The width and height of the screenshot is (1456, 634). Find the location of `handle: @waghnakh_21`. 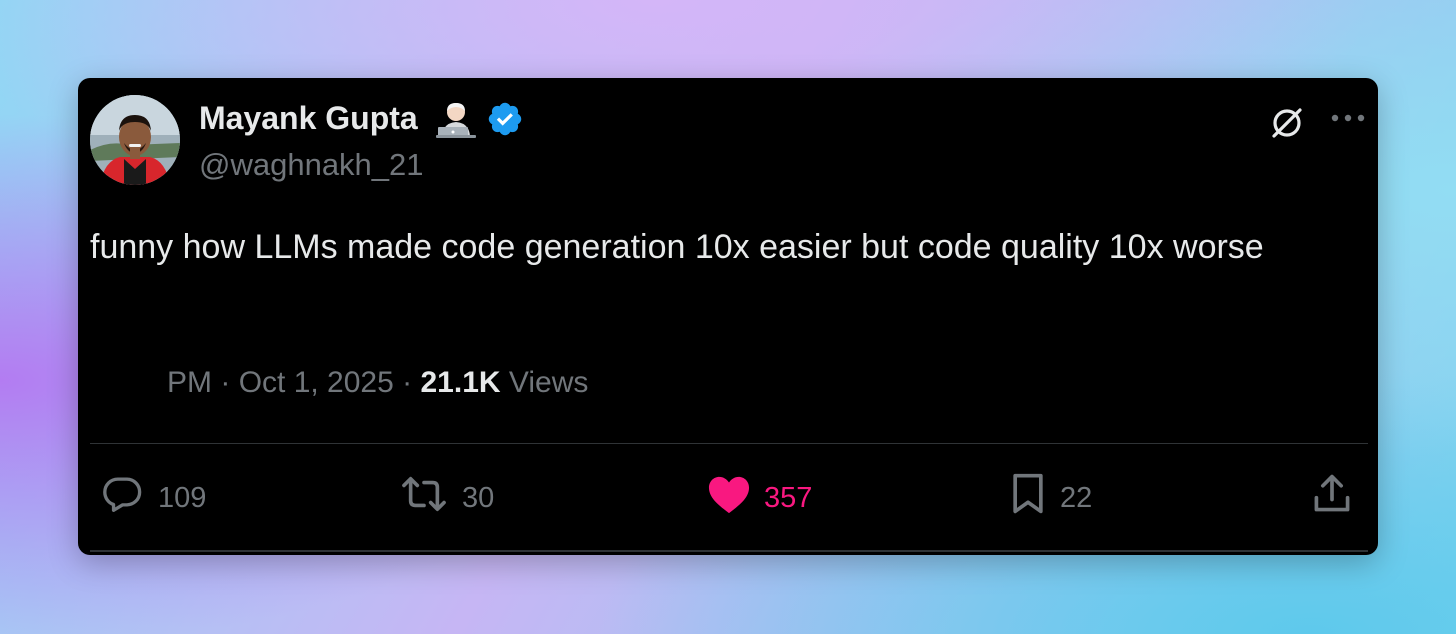

handle: @waghnakh_21 is located at coordinates (311, 165).